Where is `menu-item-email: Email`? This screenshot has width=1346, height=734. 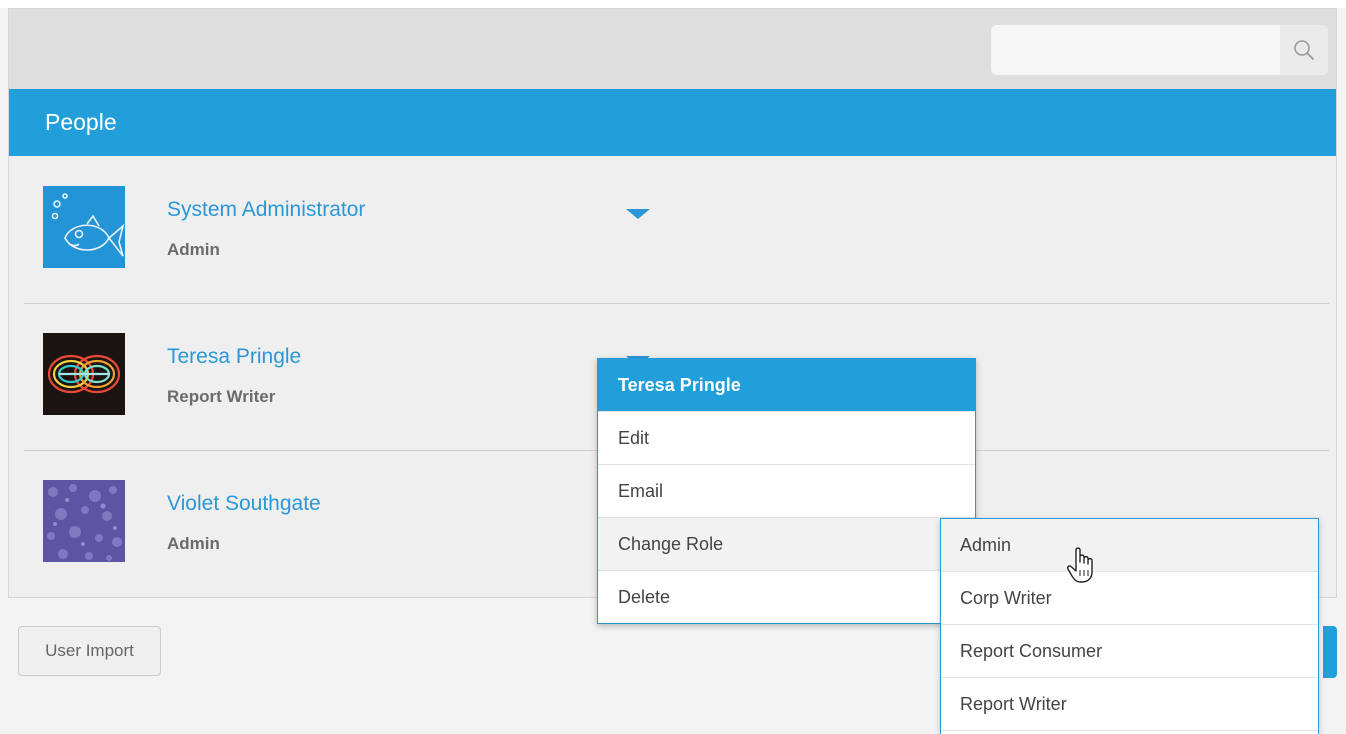
menu-item-email: Email is located at coordinates (786, 490).